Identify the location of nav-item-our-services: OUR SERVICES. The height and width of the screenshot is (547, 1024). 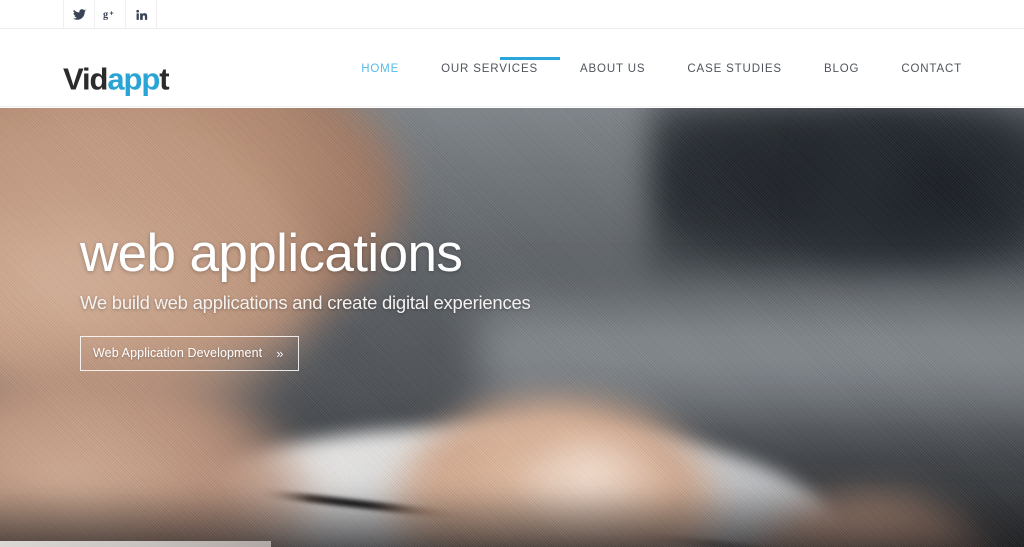
(489, 69).